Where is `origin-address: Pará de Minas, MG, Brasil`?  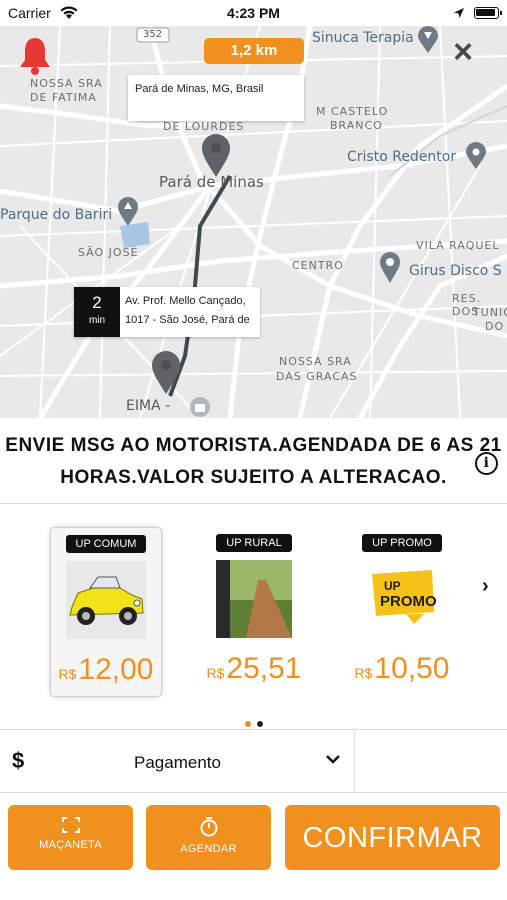 origin-address: Pará de Minas, MG, Brasil is located at coordinates (199, 89).